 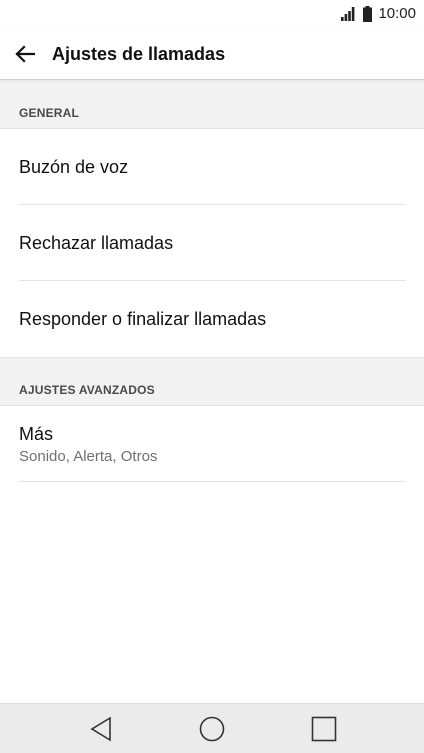 I want to click on nav-back-button, so click(x=101, y=729).